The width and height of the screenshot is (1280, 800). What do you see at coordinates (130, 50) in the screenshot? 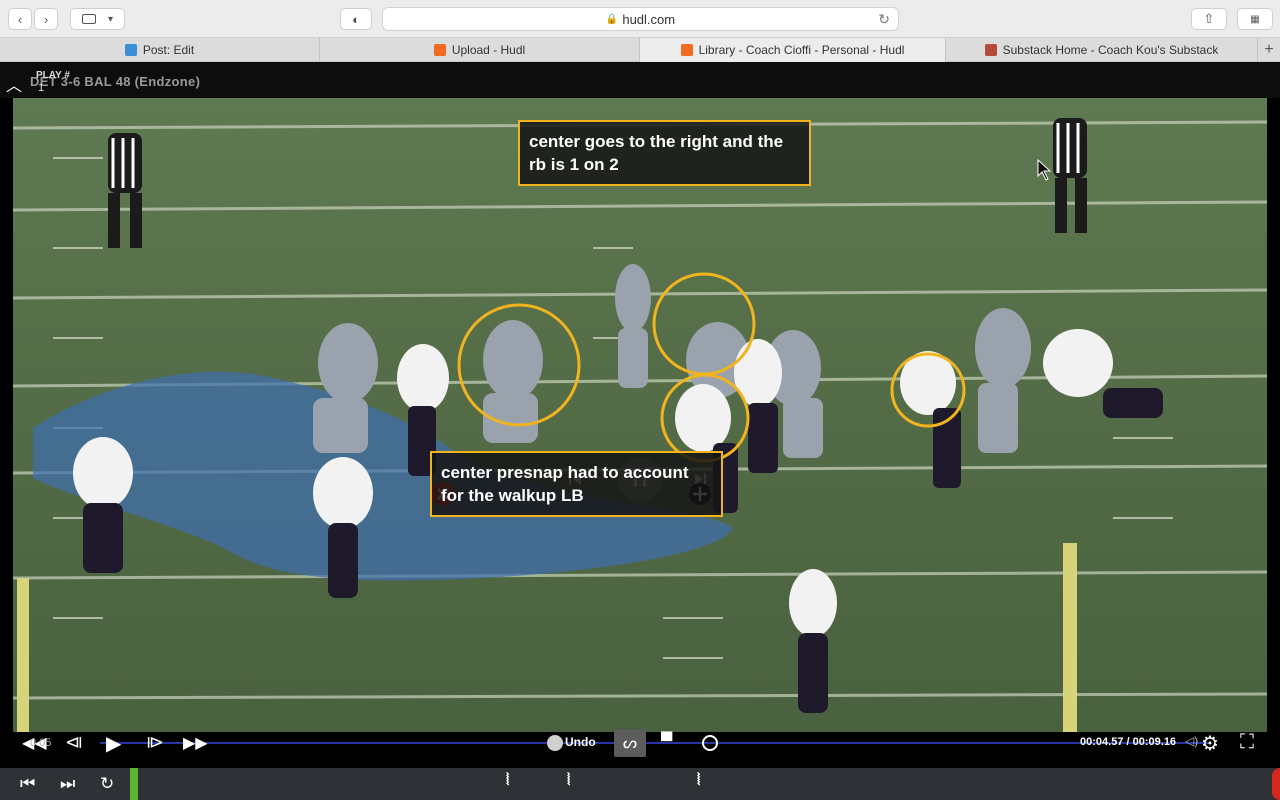
I see `post-favicon-icon` at bounding box center [130, 50].